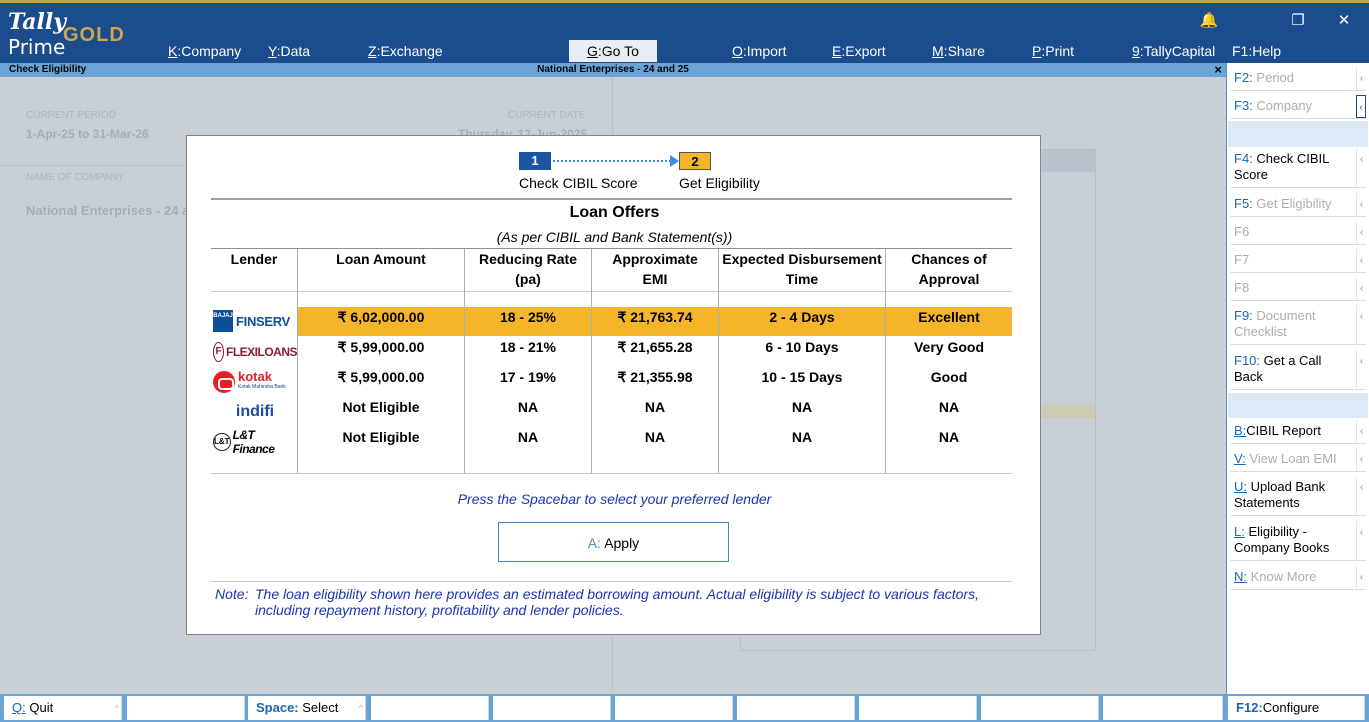  Describe the element at coordinates (802, 259) in the screenshot. I see `header-text: Expected Disbursement` at that location.